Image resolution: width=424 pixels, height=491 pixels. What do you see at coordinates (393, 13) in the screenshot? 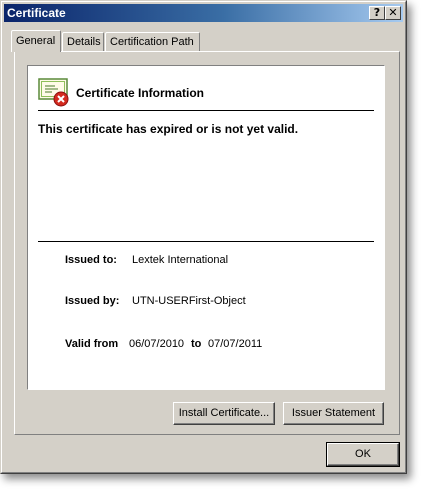
I see `close-button: ✕` at bounding box center [393, 13].